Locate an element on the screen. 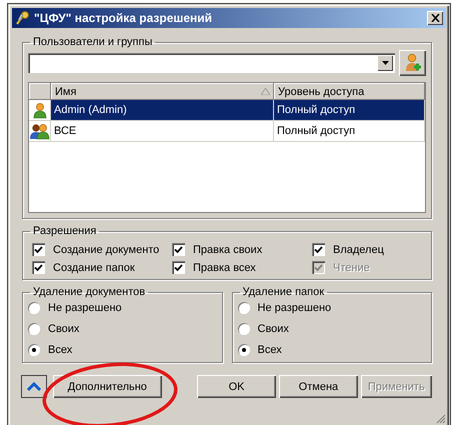  chevron-up-icon is located at coordinates (33, 387).